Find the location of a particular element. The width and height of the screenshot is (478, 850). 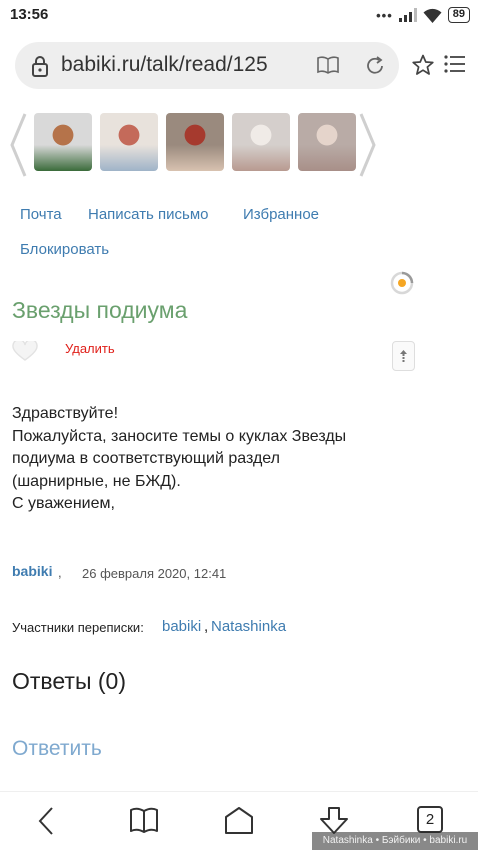

carousel-next-icon is located at coordinates (368, 145).